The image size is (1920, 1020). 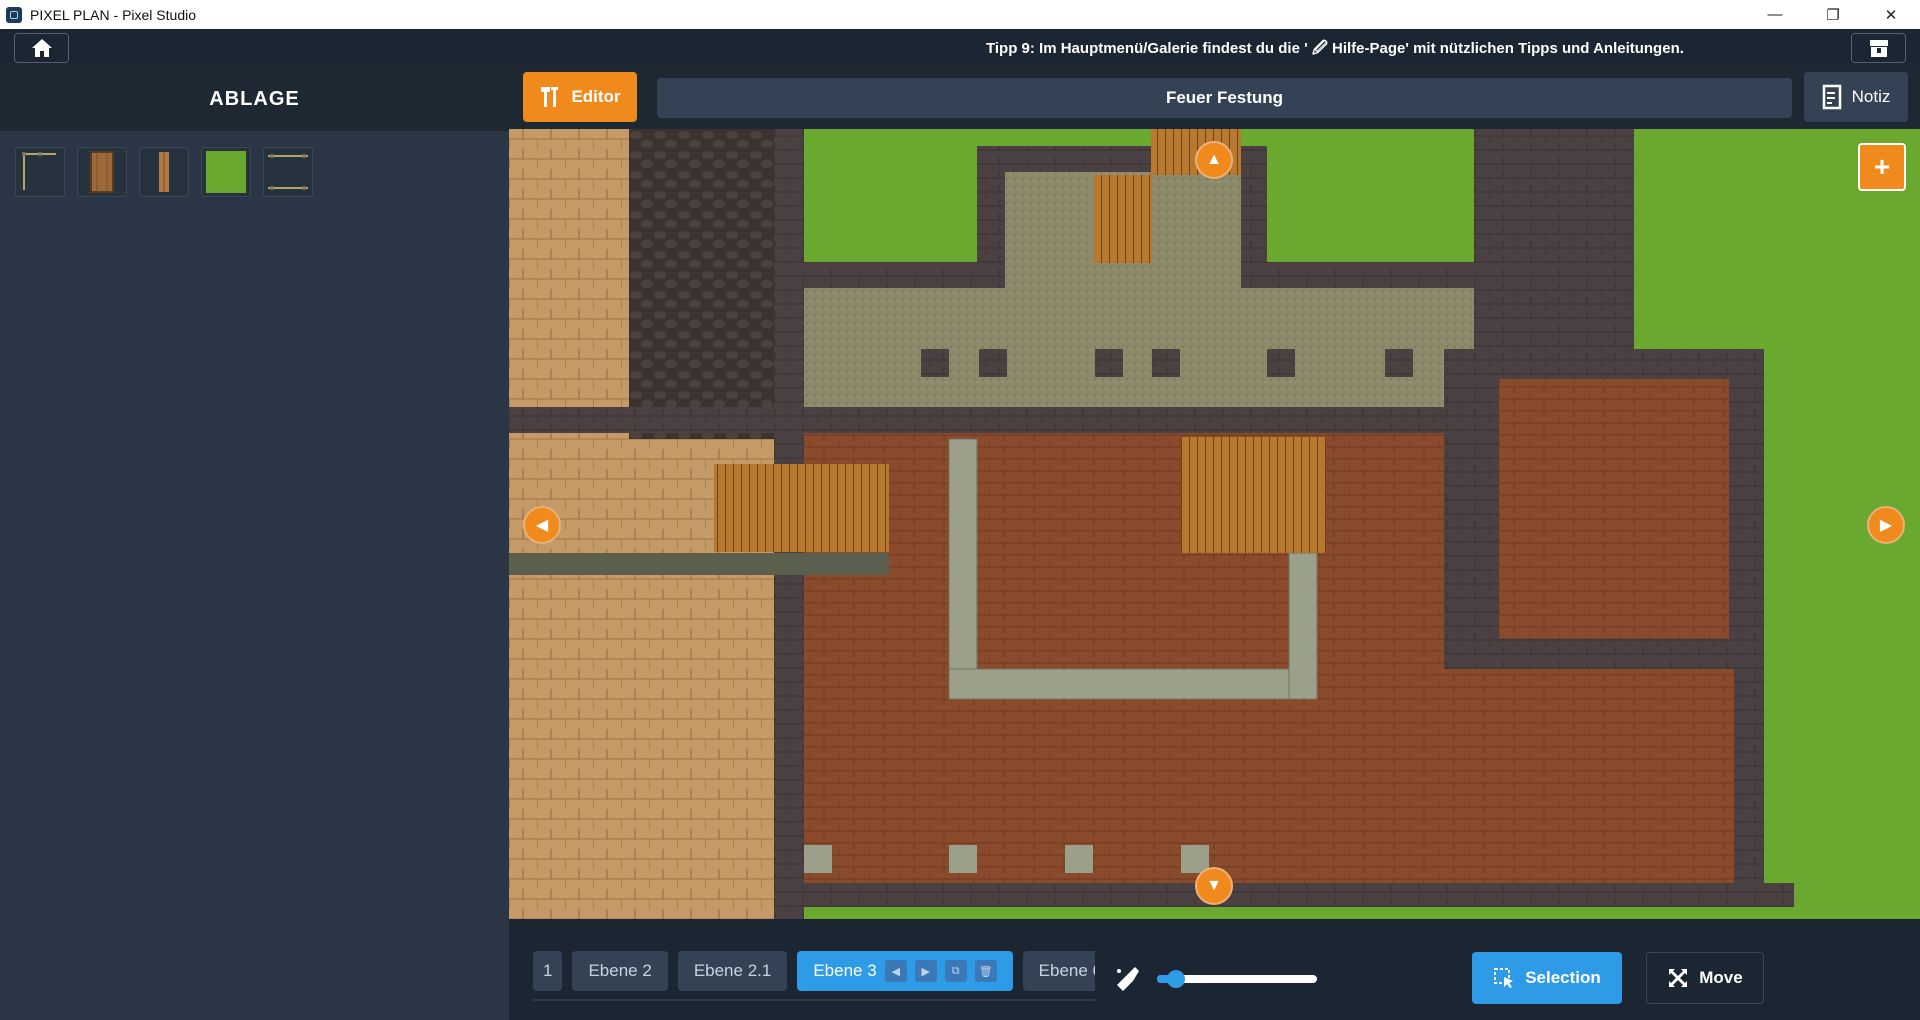 I want to click on layer-tab-ebene-2: Ebene 2, so click(x=620, y=971).